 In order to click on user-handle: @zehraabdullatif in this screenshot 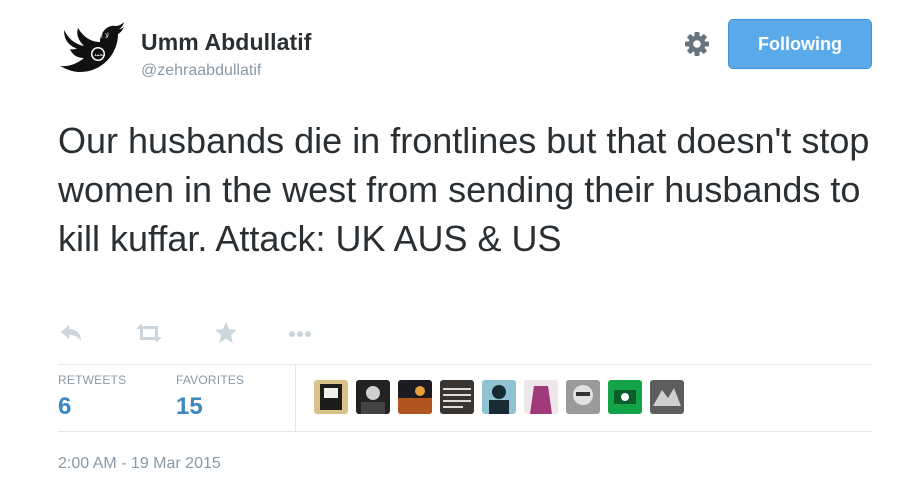, I will do `click(201, 71)`.